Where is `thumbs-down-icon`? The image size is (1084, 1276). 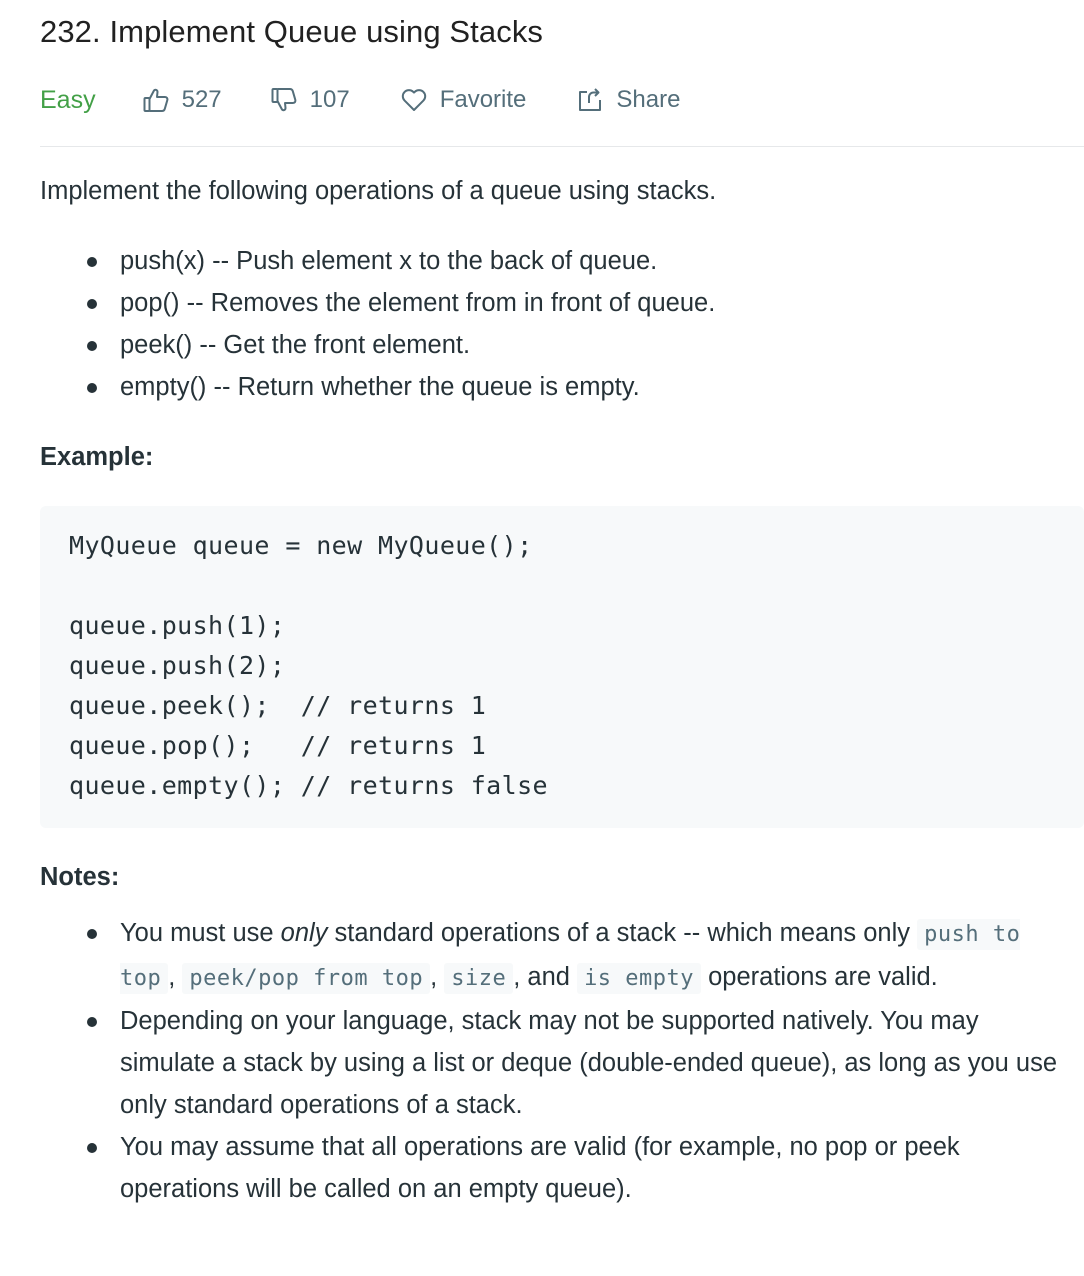 thumbs-down-icon is located at coordinates (284, 100).